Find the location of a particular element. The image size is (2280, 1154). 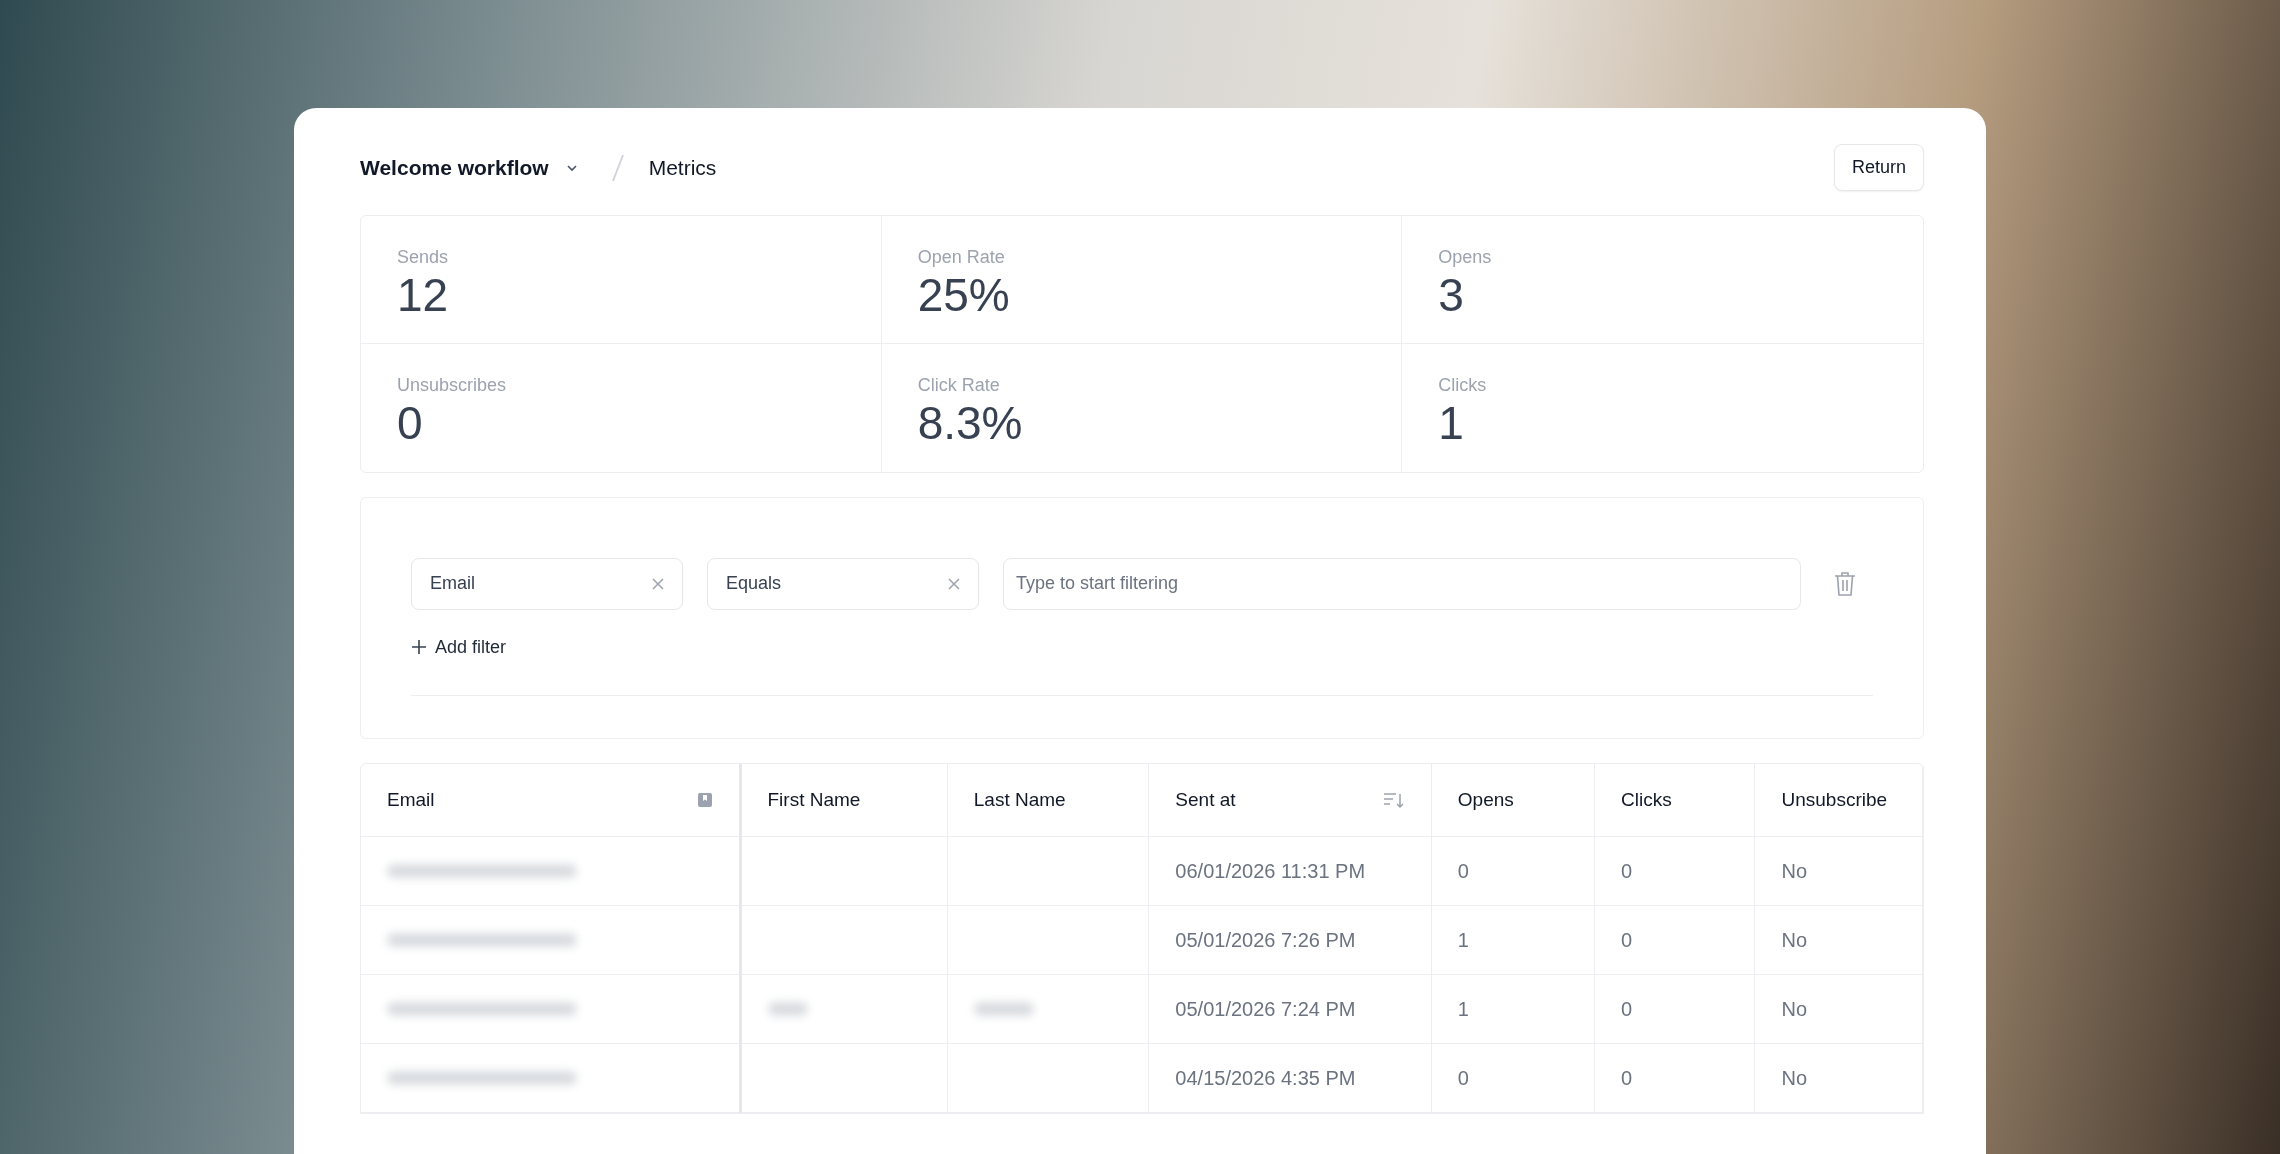

select-value: Email is located at coordinates (452, 584).